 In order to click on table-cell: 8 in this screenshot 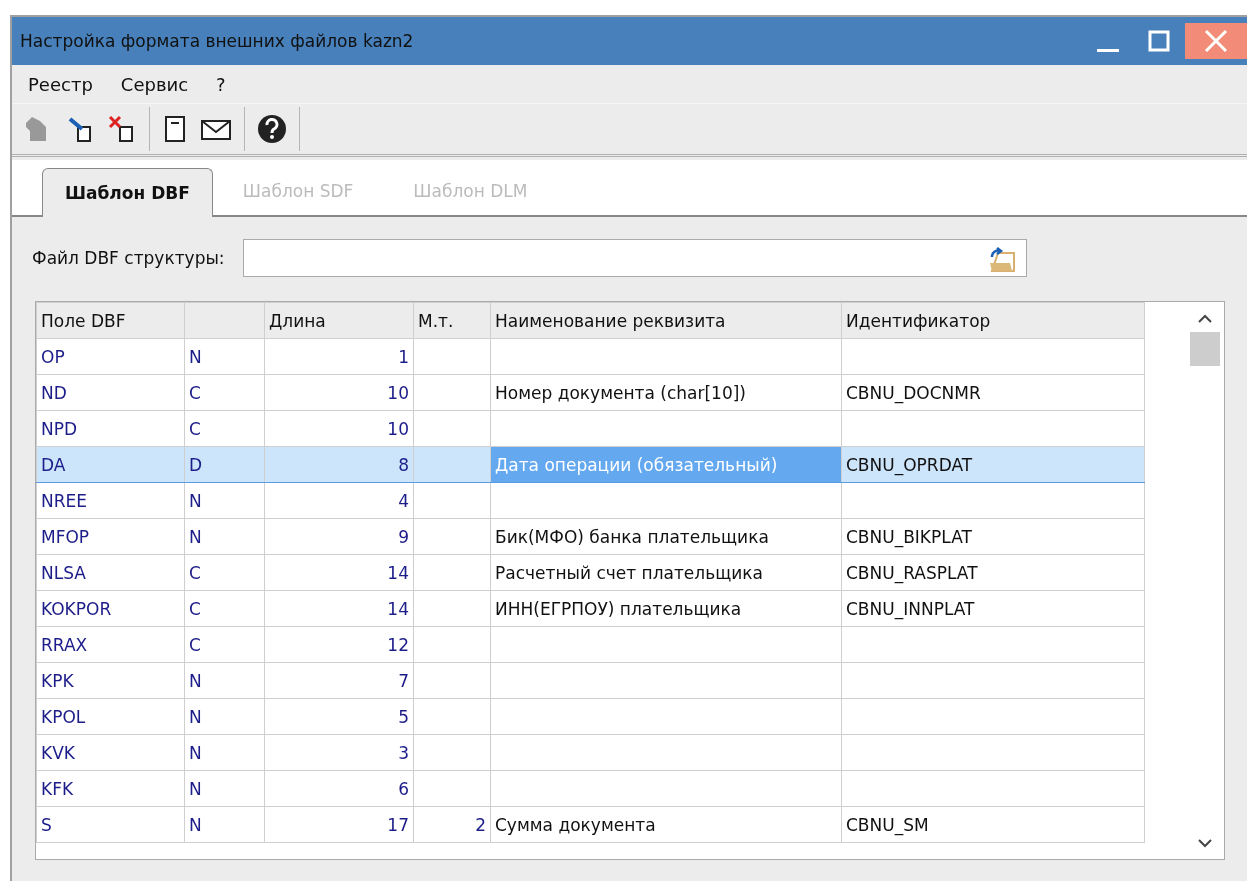, I will do `click(339, 464)`.